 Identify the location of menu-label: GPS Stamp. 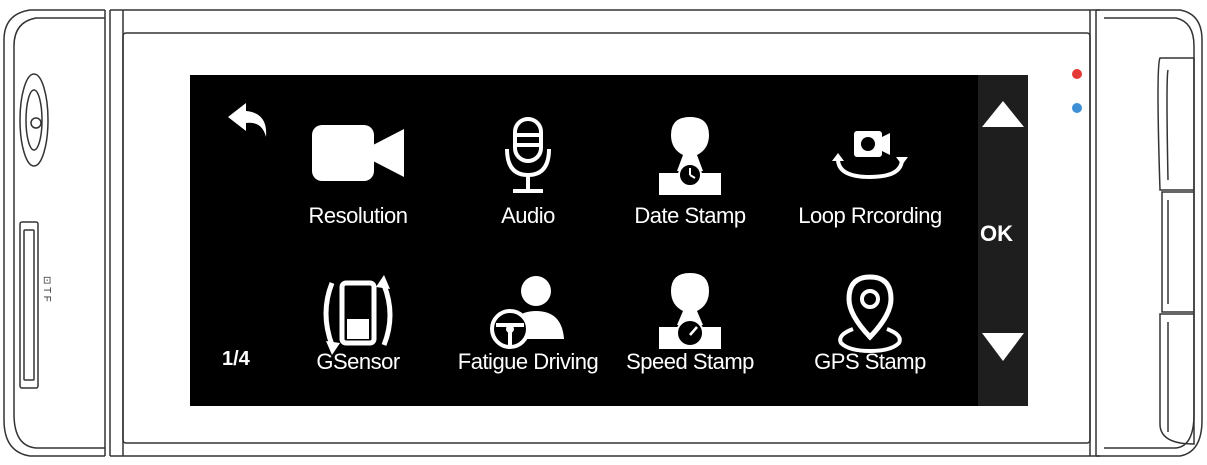
(870, 361).